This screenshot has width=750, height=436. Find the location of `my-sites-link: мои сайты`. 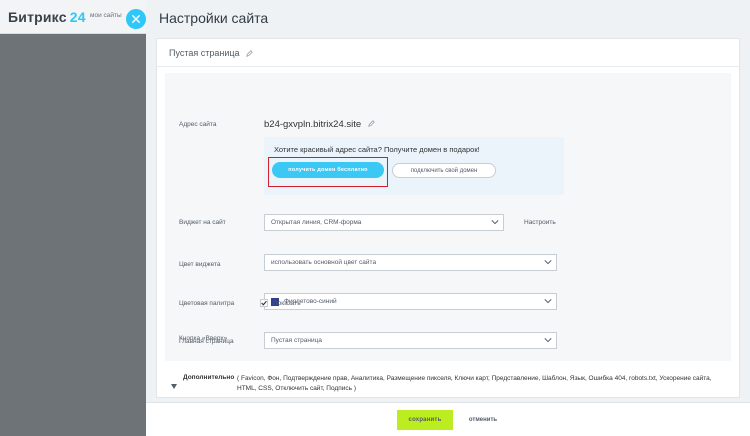

my-sites-link: мои сайты is located at coordinates (106, 15).